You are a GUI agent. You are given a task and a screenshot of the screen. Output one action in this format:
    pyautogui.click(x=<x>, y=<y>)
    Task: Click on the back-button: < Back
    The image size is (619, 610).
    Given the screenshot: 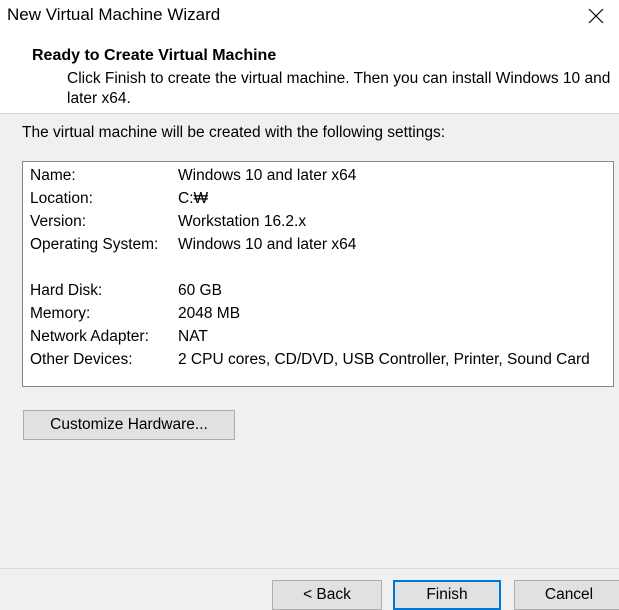 What is the action you would take?
    pyautogui.click(x=327, y=595)
    